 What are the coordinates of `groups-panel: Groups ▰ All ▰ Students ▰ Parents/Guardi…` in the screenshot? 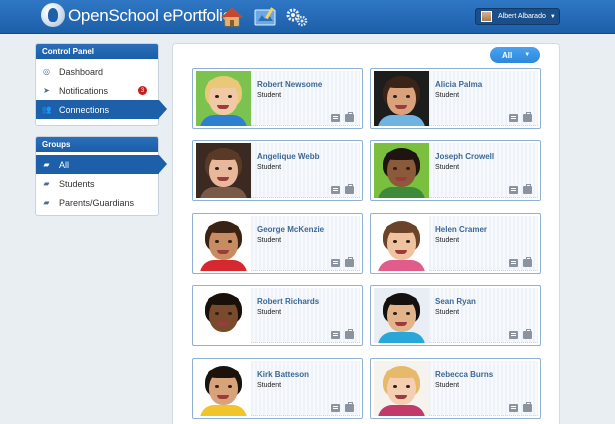 It's located at (101, 176).